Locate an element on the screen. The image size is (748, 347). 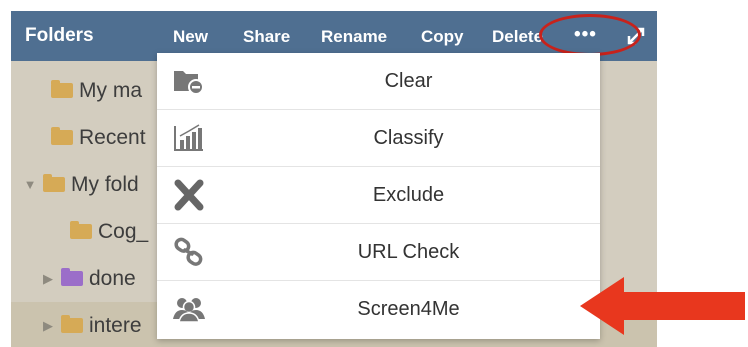
menu-item-label: Exclude is located at coordinates (408, 195).